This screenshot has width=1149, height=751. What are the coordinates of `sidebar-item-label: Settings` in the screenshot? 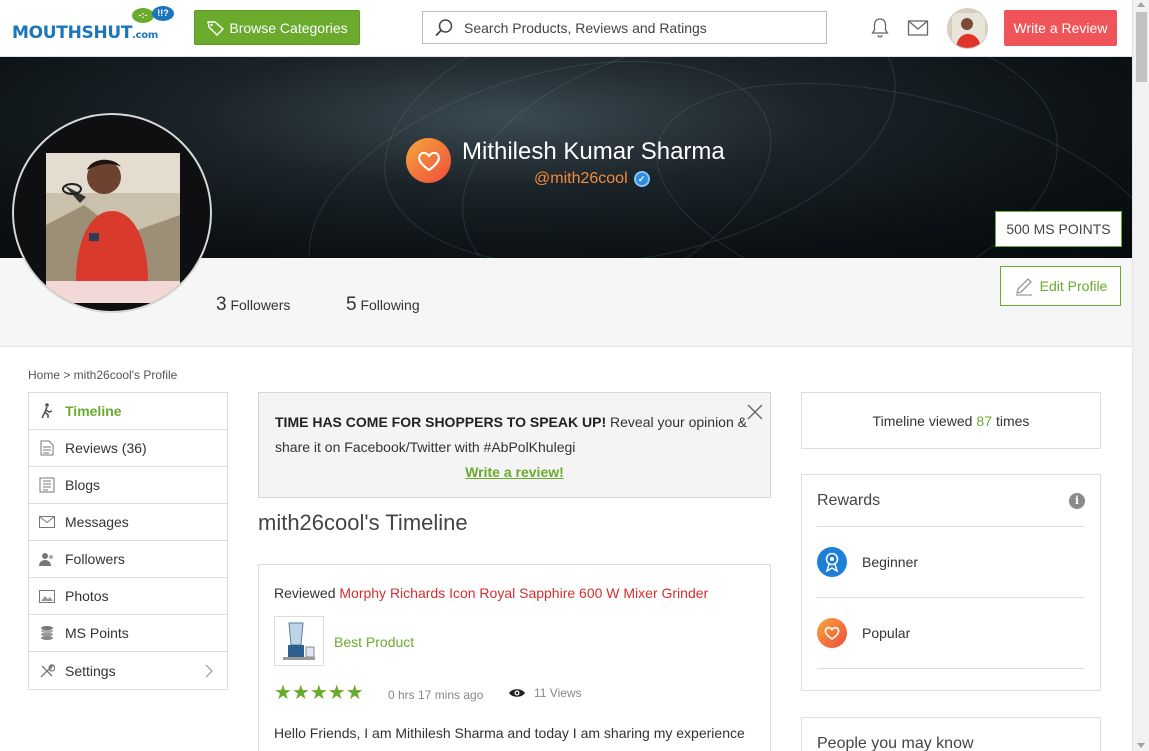 It's located at (90, 670).